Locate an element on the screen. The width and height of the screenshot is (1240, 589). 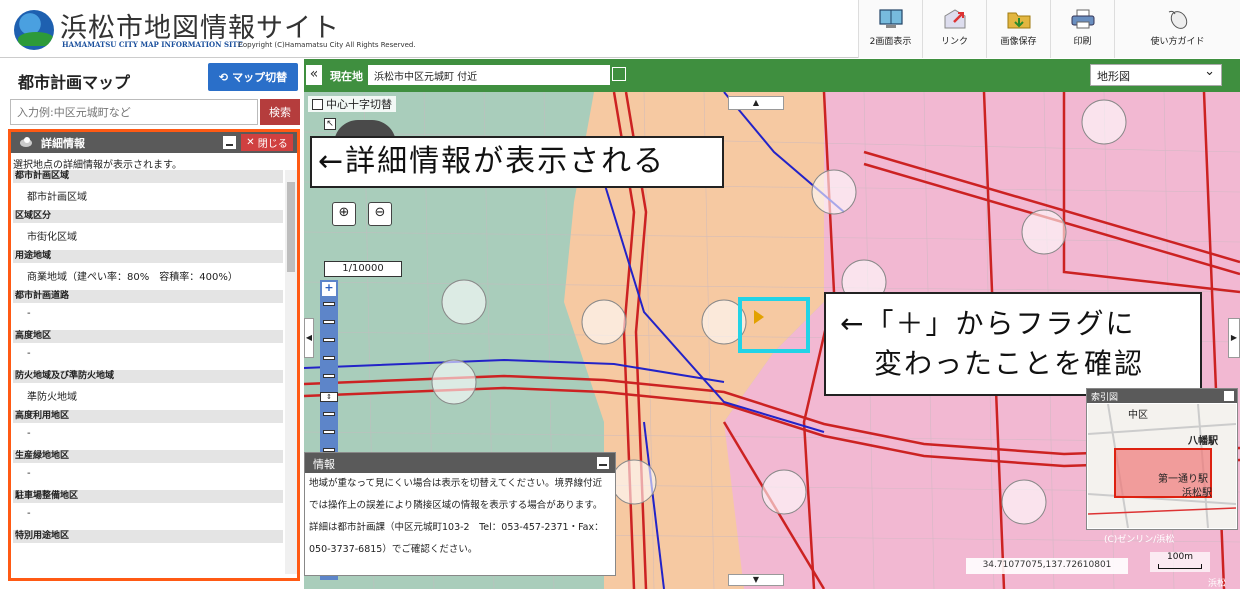
close-label: 閉じる is located at coordinates (272, 144).